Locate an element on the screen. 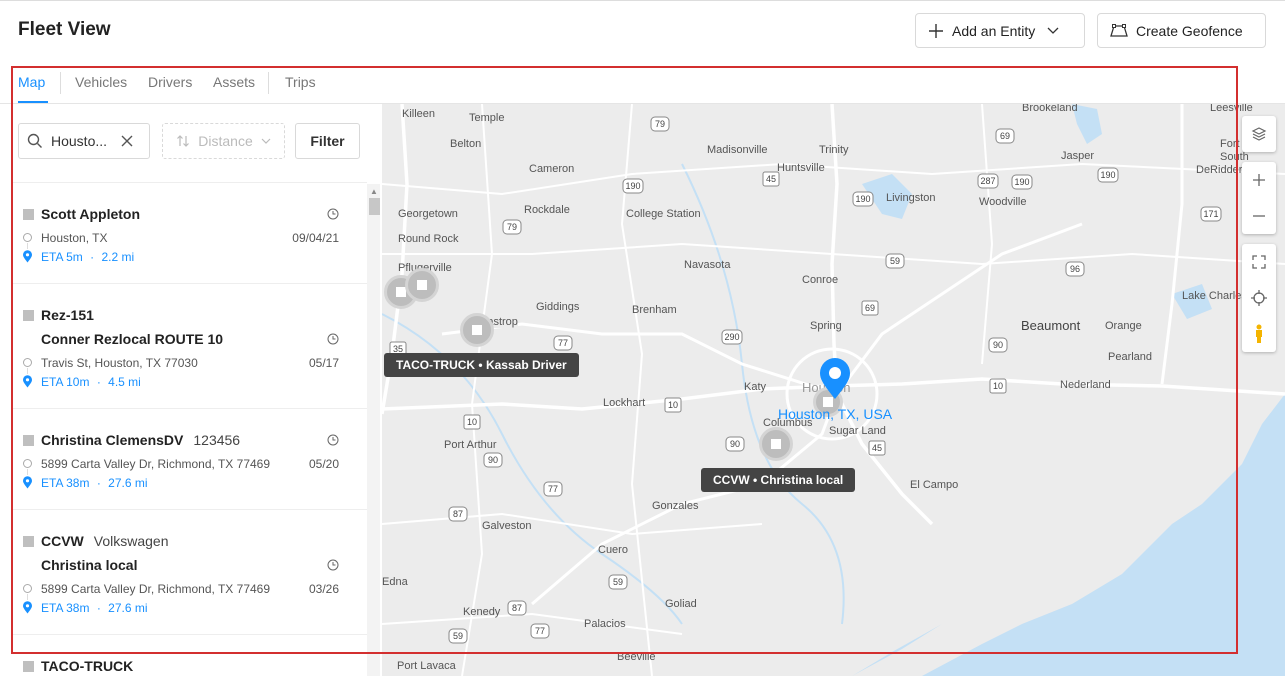  map-place-label: Sugar Land is located at coordinates (857, 431).